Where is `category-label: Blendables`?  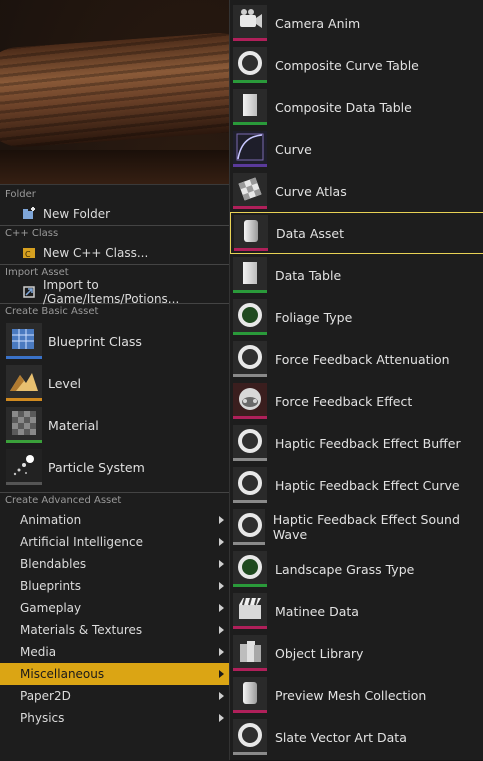 category-label: Blendables is located at coordinates (53, 564).